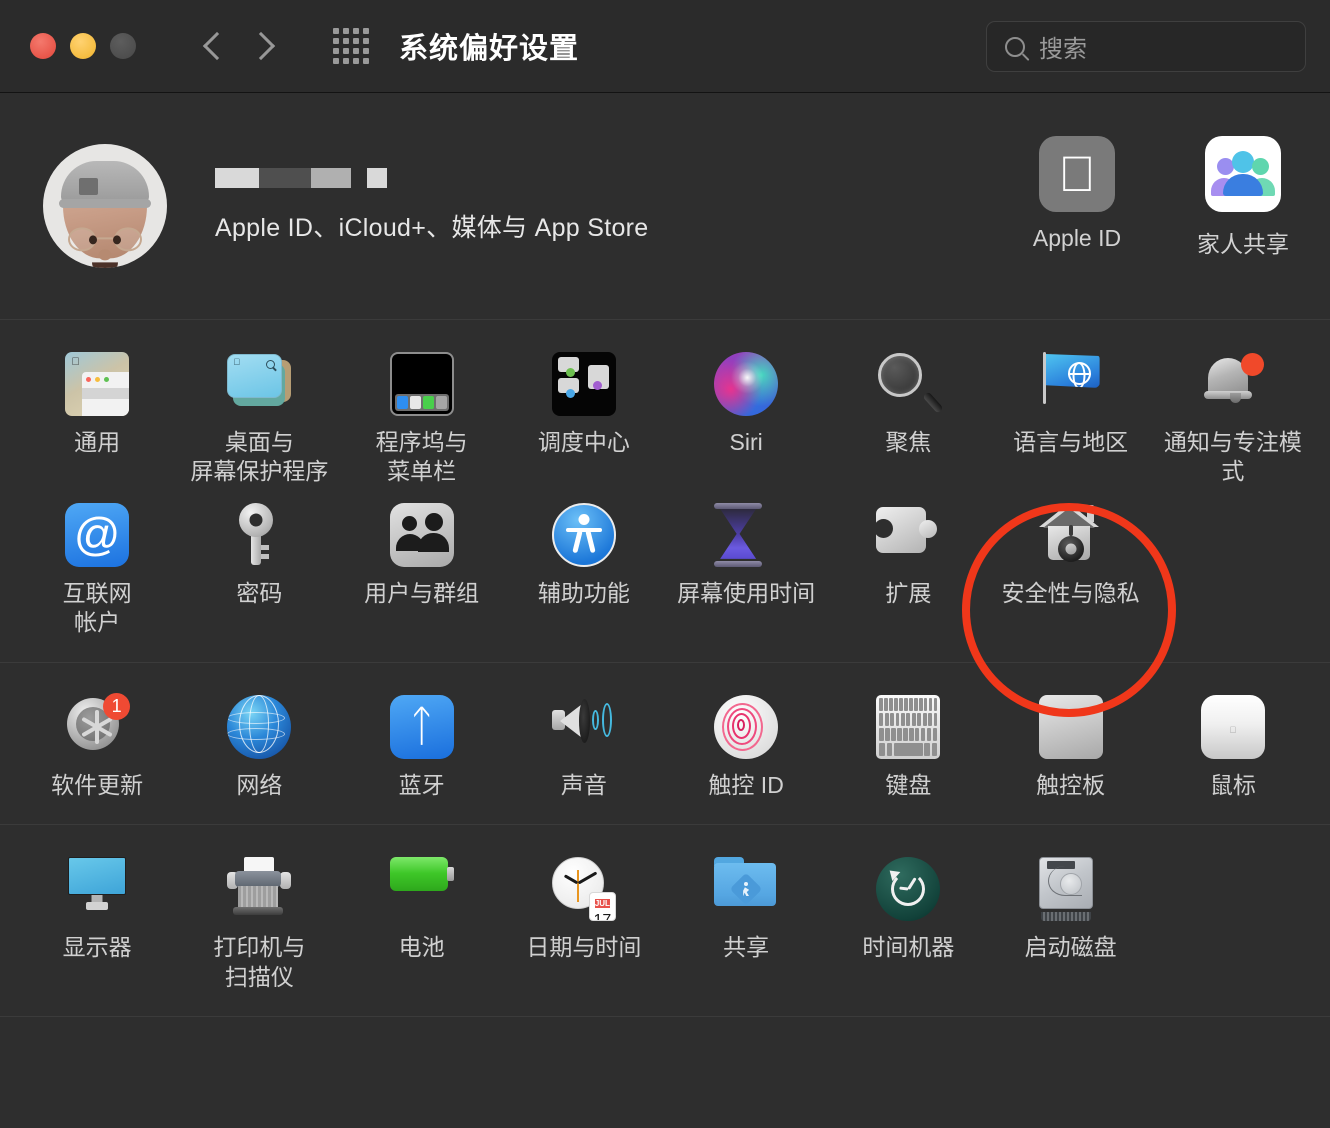 The image size is (1330, 1128). What do you see at coordinates (1071, 421) in the screenshot?
I see `pref-language-region: 语言与地区` at bounding box center [1071, 421].